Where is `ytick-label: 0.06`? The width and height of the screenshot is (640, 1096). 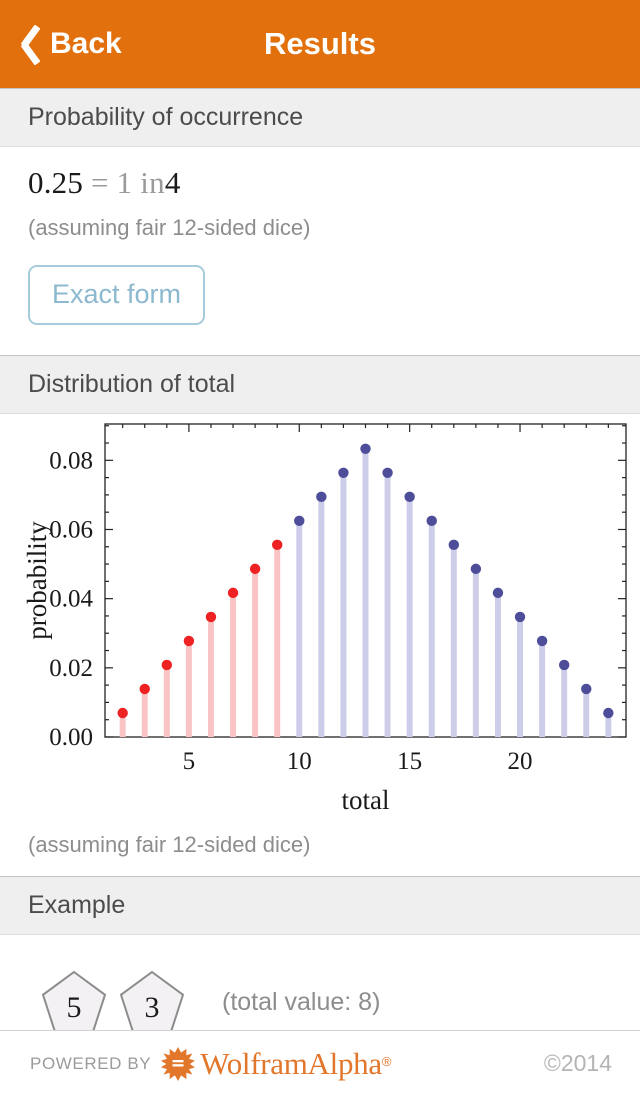
ytick-label: 0.06 is located at coordinates (71, 529).